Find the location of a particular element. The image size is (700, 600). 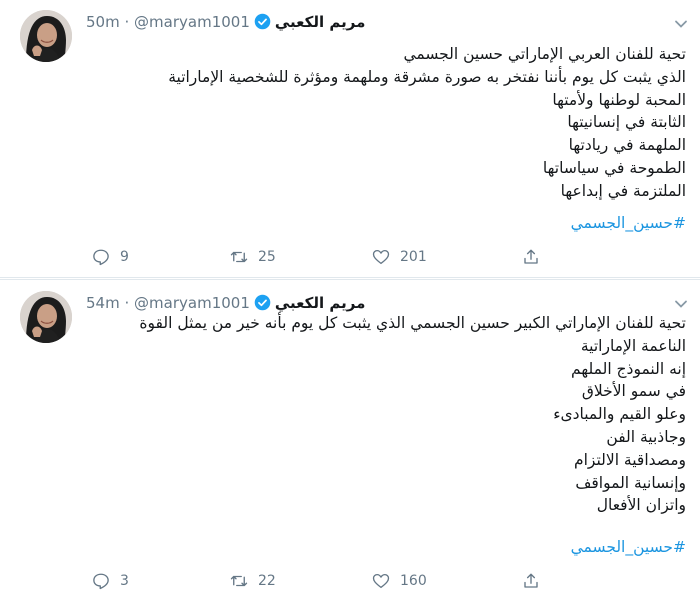

tweet-line: الناعمة الإماراتية is located at coordinates (633, 345).